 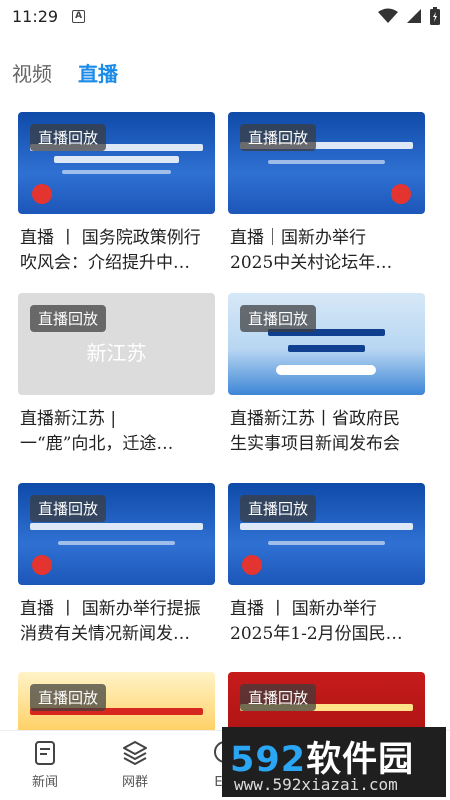 What do you see at coordinates (134, 782) in the screenshot?
I see `nav-label: 网群` at bounding box center [134, 782].